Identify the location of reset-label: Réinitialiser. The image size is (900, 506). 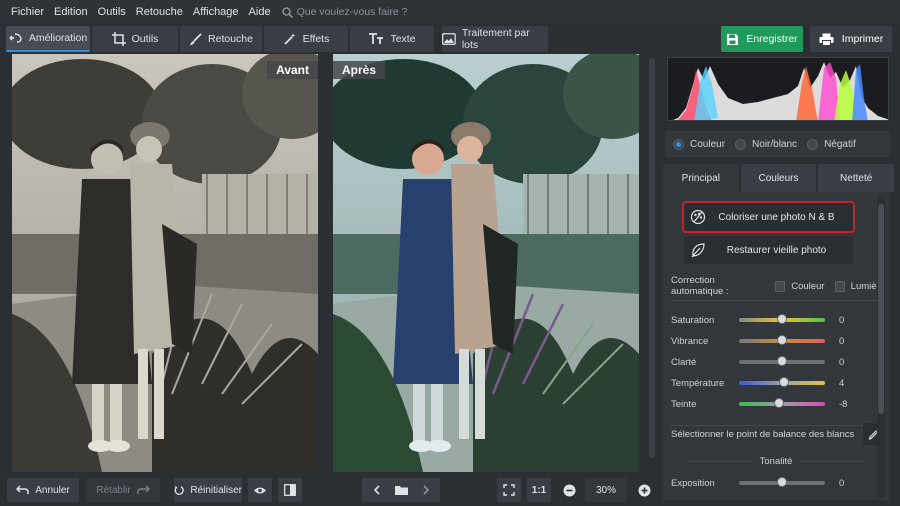
(216, 490).